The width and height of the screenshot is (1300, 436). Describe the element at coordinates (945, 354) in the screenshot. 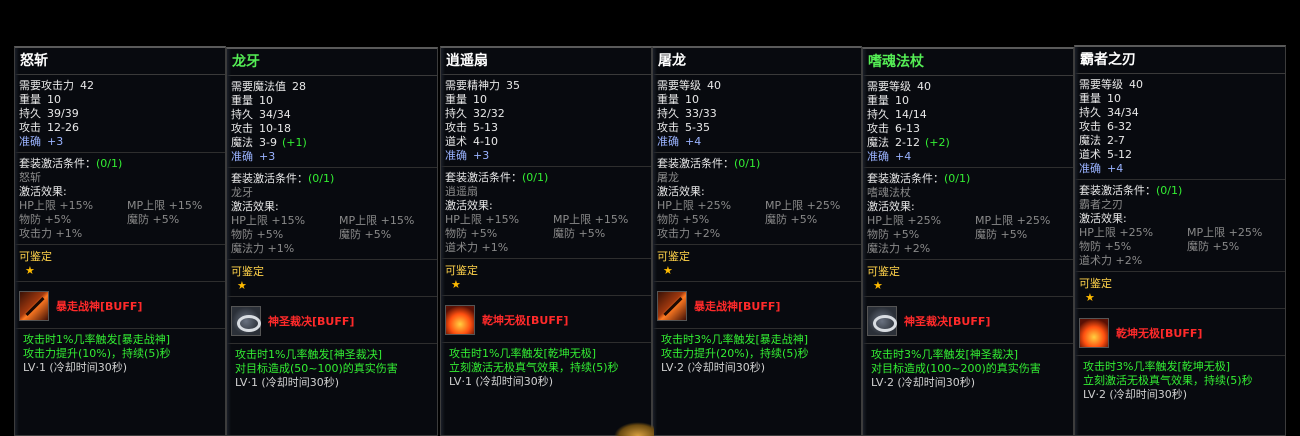

I see `skill-desc-line: 攻击时3%几率触发[神圣裁决]` at that location.